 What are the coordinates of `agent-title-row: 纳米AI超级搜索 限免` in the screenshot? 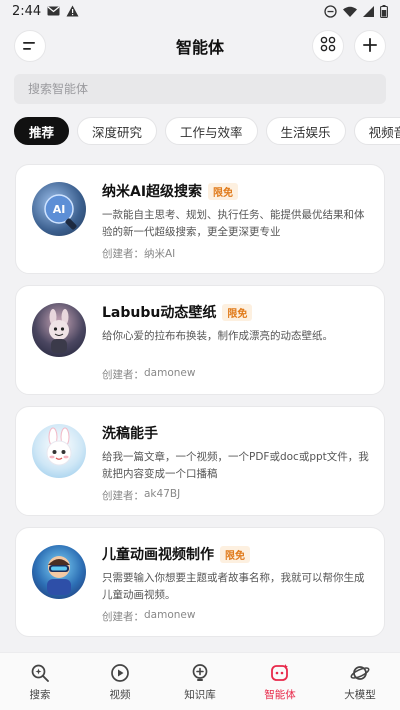 It's located at (236, 191).